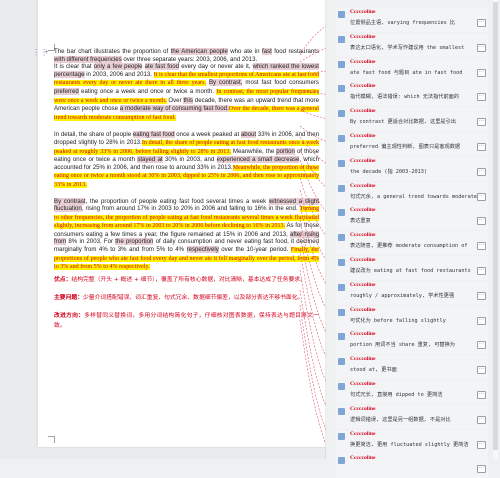  I want to click on comment-text: 句式冗余, a general trend towards moderate, so click(413, 196).